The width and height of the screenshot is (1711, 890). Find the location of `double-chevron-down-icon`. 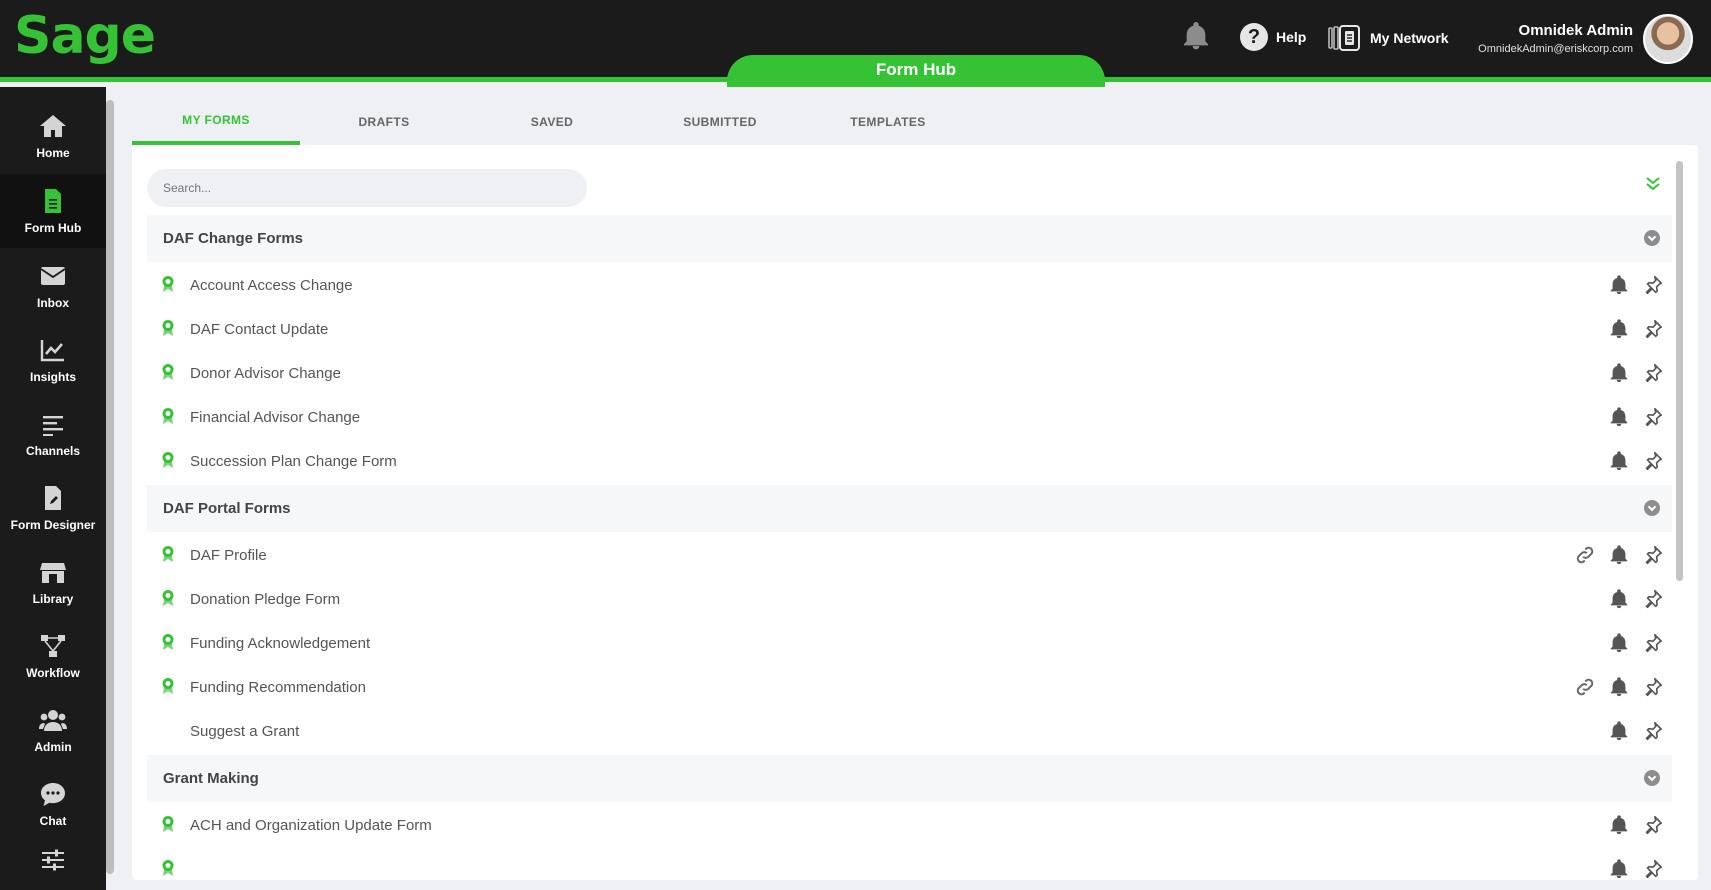

double-chevron-down-icon is located at coordinates (1653, 184).